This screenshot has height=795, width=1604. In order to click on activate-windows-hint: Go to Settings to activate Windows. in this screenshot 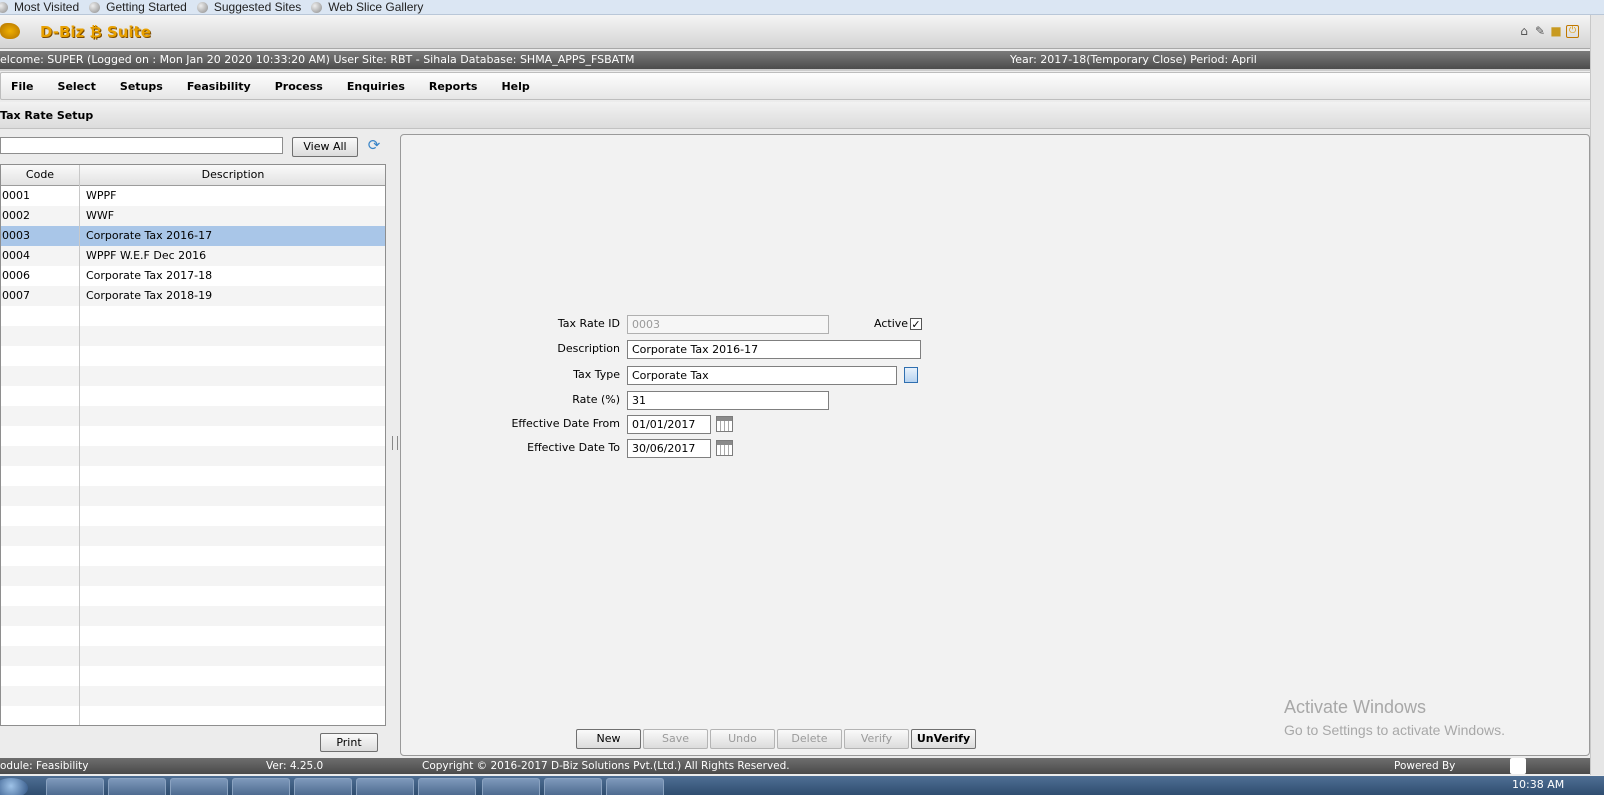, I will do `click(1394, 730)`.